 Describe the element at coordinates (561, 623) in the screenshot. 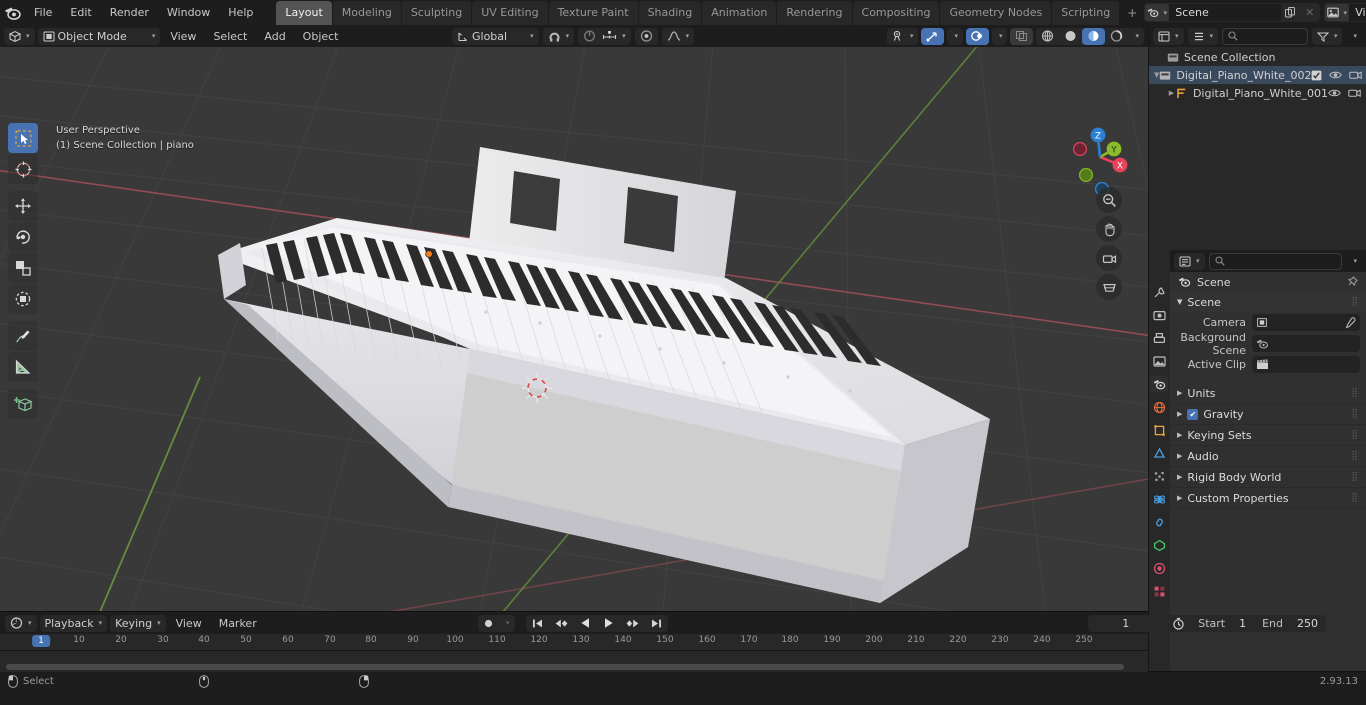

I see `prev-keyframe-icon` at that location.